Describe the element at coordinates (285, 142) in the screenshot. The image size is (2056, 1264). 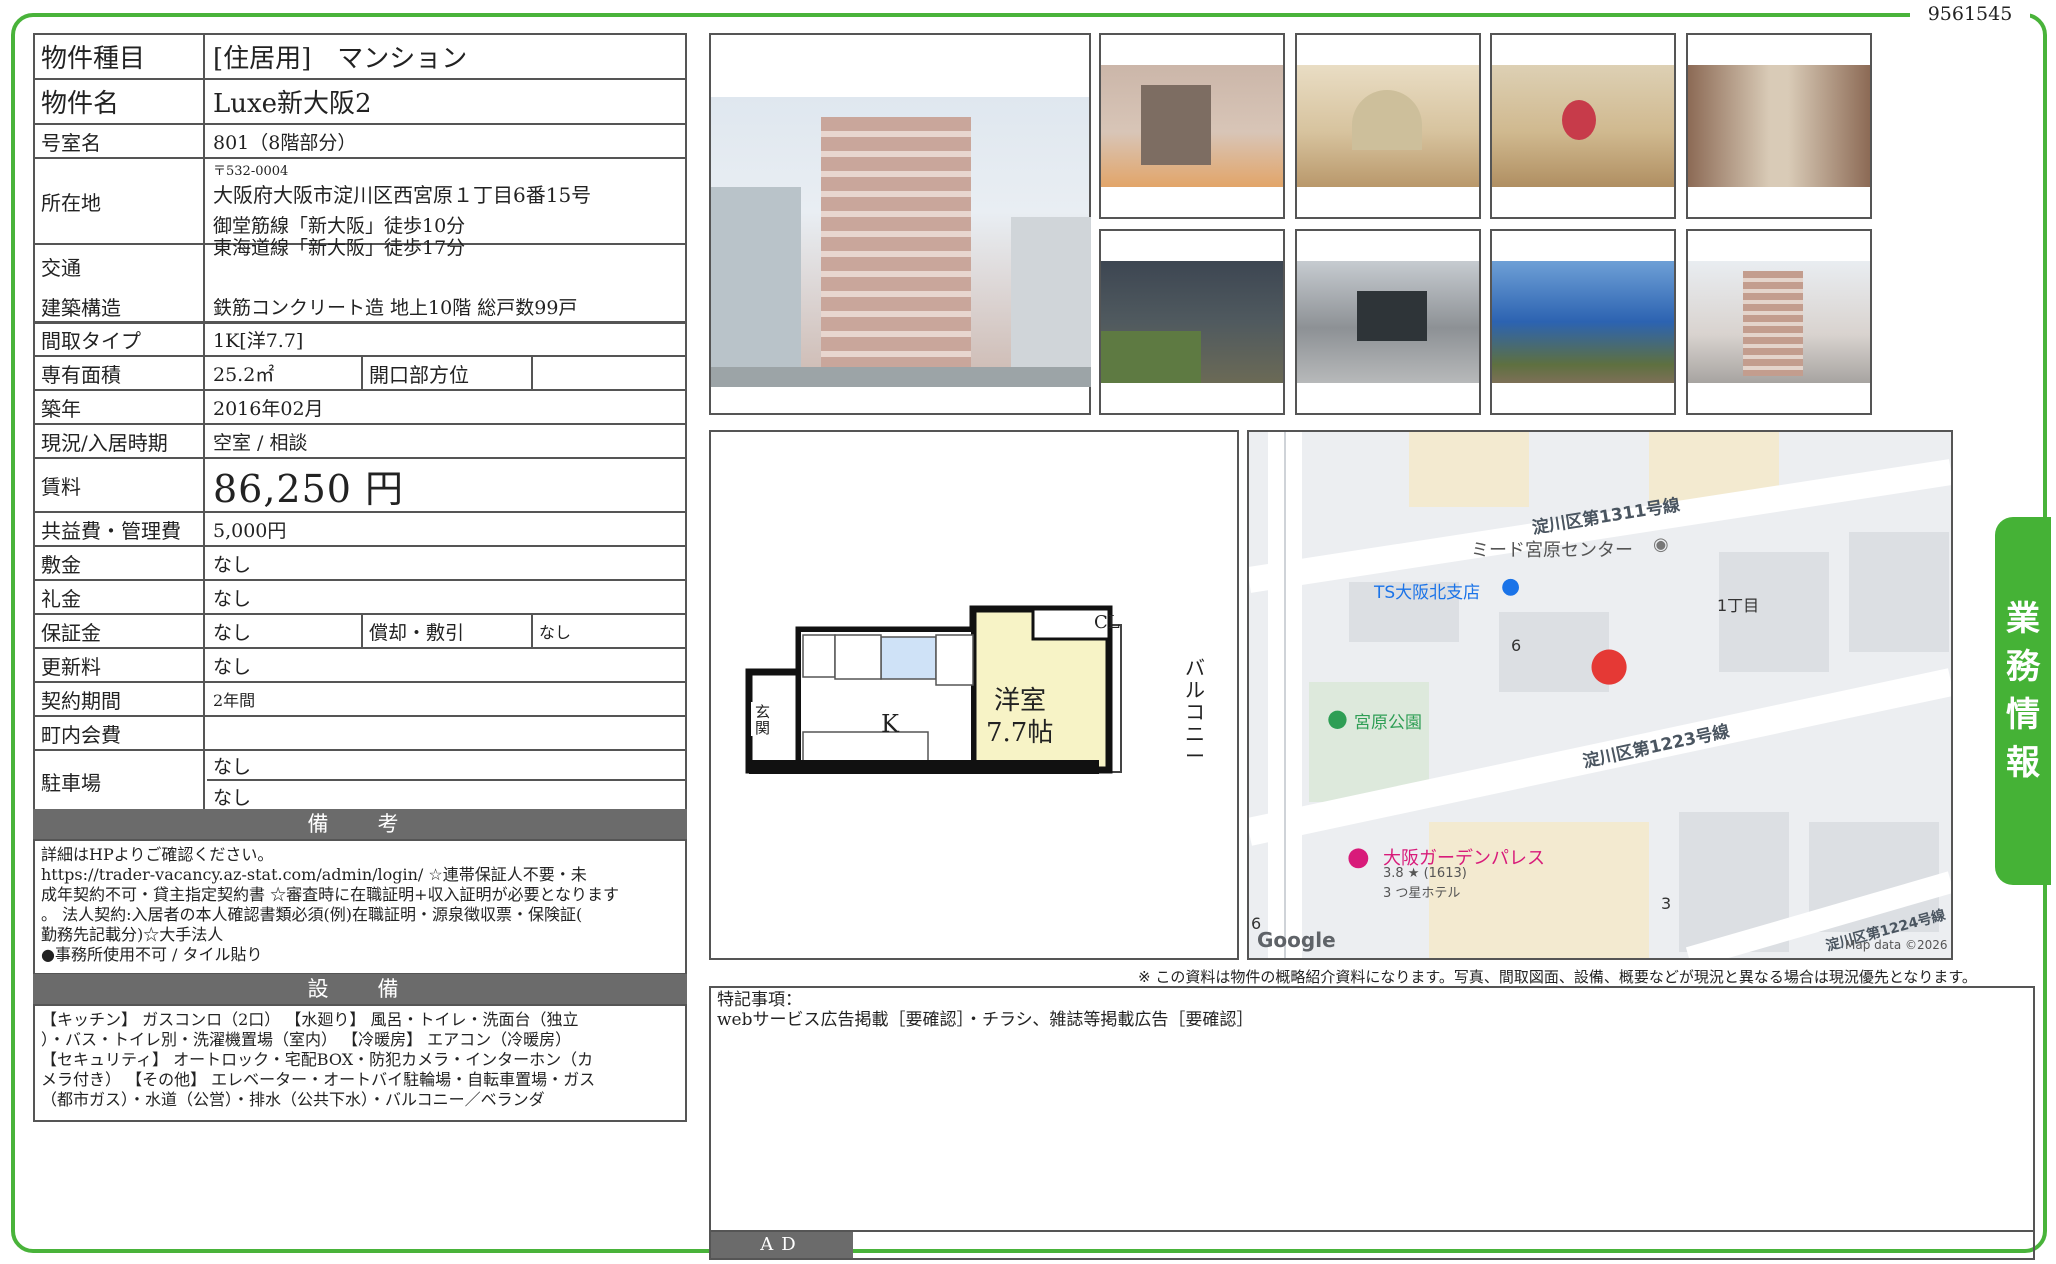
I see `room-value: 801（8階部分）` at that location.